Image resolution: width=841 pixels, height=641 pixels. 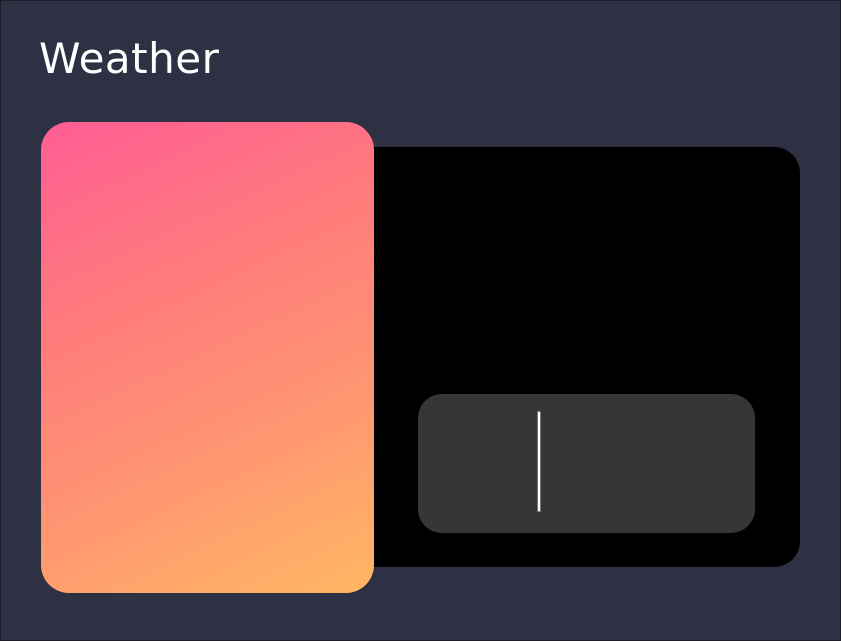 What do you see at coordinates (586, 463) in the screenshot?
I see `text-input` at bounding box center [586, 463].